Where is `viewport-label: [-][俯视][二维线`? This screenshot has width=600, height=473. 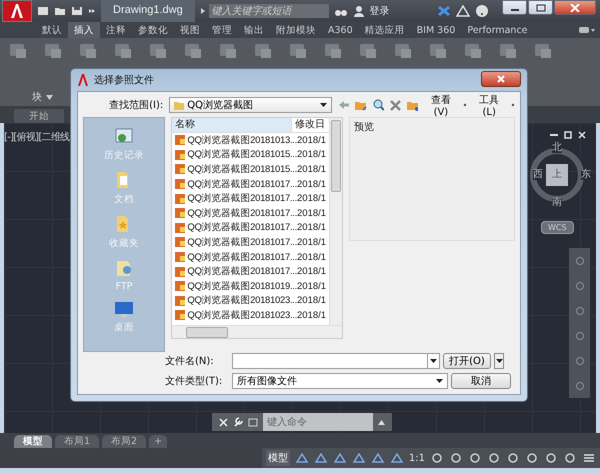
viewport-label: [-][俯视][二维线 is located at coordinates (37, 137).